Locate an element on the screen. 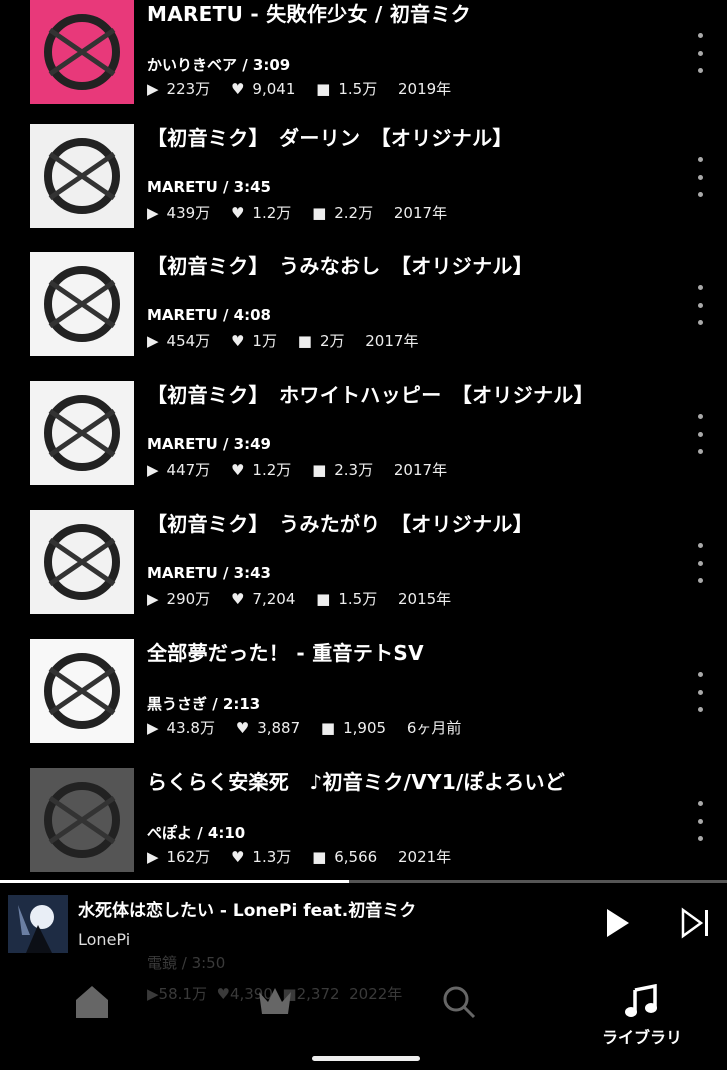  track-artist-duration: MARETU / 3:49 is located at coordinates (209, 444).